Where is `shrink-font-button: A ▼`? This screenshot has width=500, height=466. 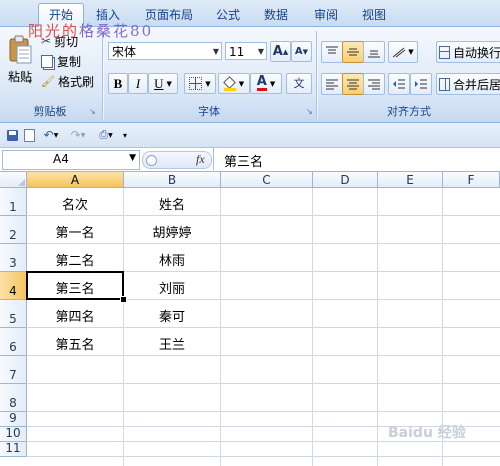 shrink-font-button: A ▼ is located at coordinates (301, 51).